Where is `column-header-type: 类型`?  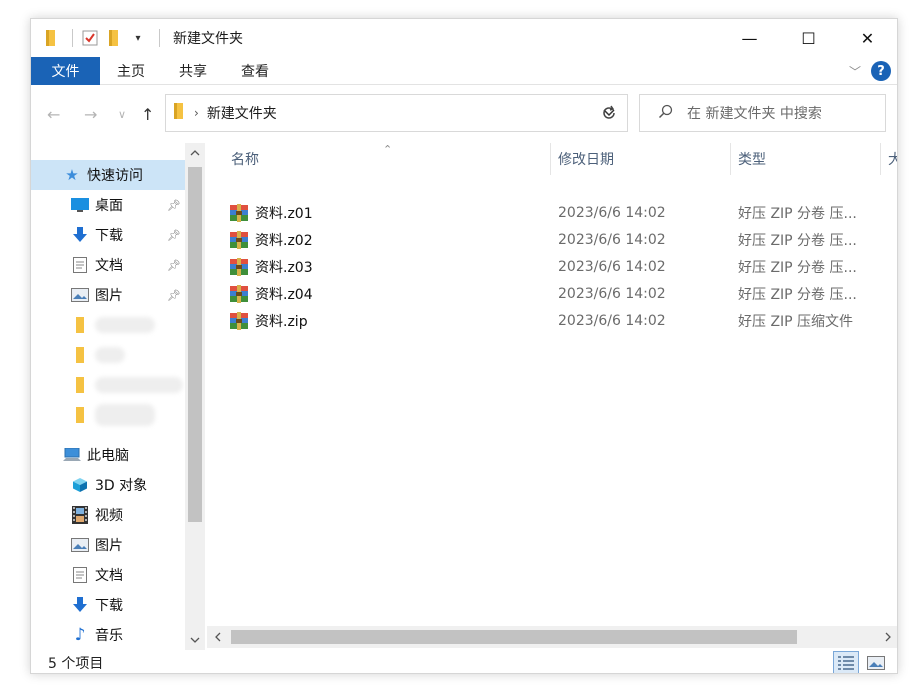
column-header-type: 类型 is located at coordinates (752, 159).